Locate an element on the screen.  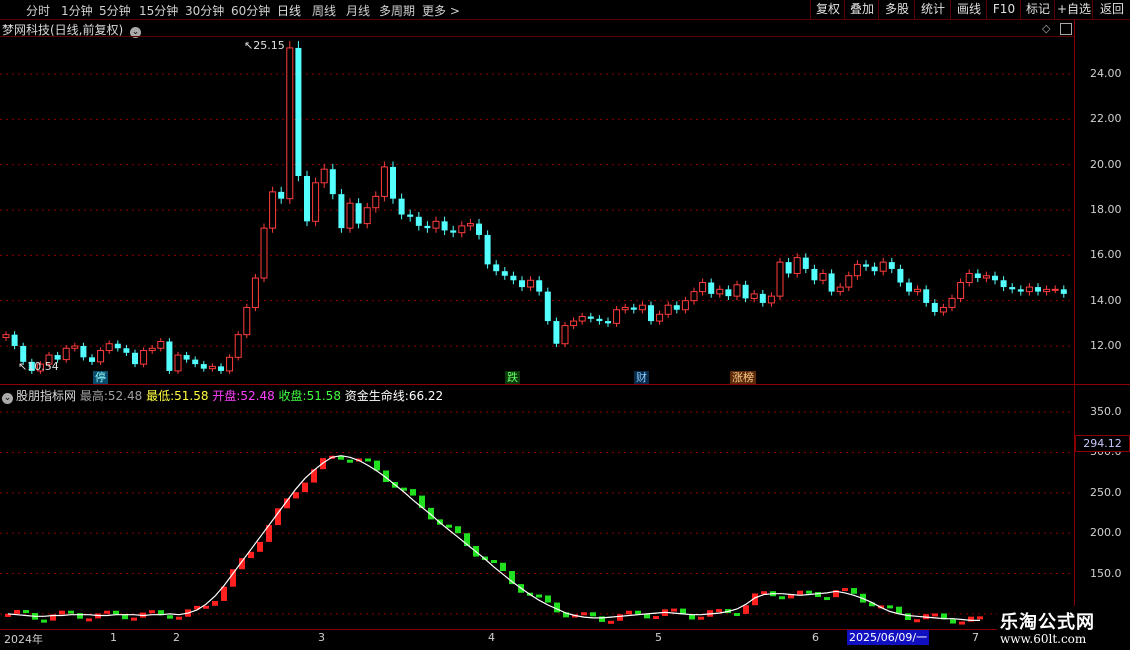
x-tick-0: 2024年 is located at coordinates (23, 639).